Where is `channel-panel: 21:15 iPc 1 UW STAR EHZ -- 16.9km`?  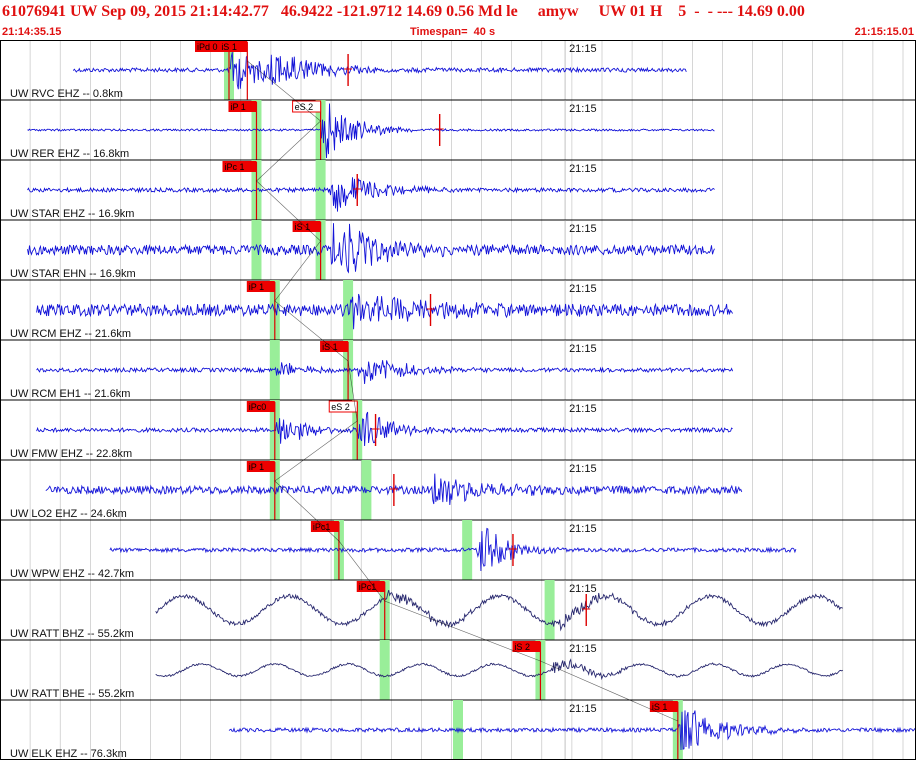
channel-panel: 21:15 iPc 1 UW STAR EHZ -- 16.9km is located at coordinates (458, 190).